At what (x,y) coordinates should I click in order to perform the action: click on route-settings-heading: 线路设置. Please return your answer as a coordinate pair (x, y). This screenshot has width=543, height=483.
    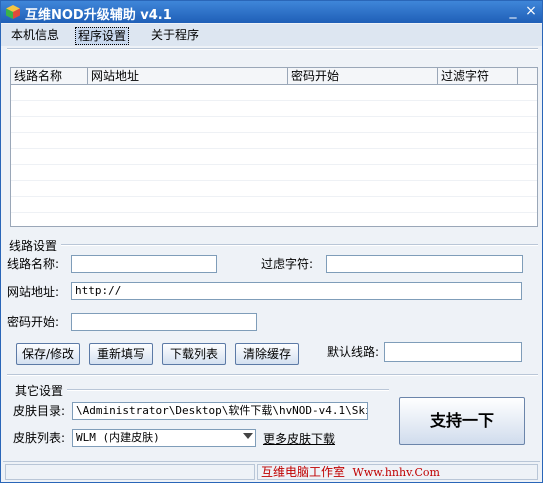
    Looking at the image, I should click on (35, 245).